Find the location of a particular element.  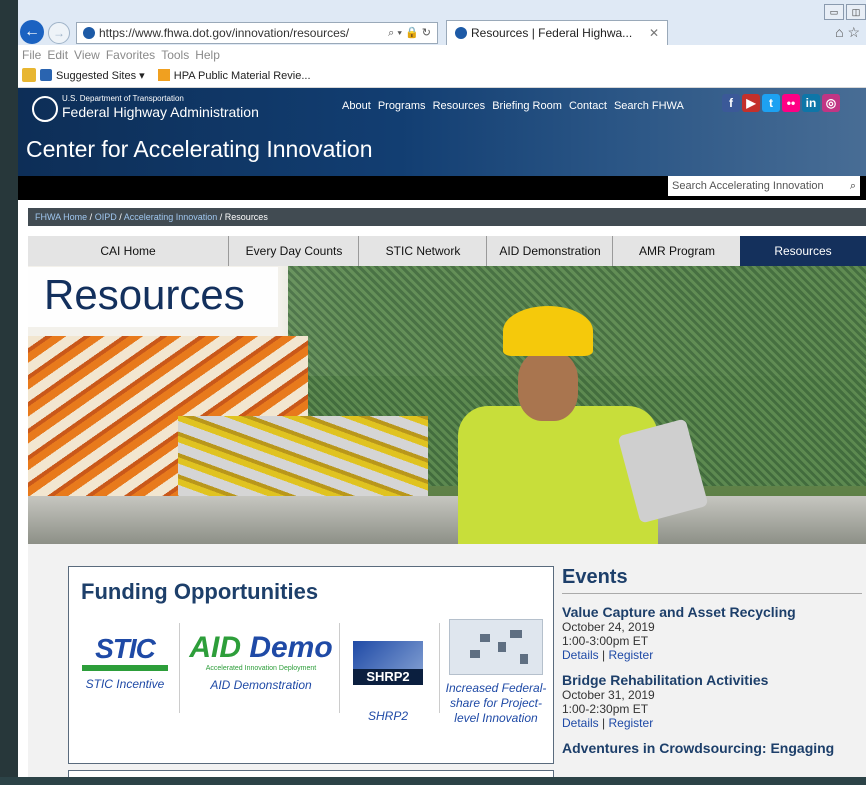

event-time: 1:00-3:00pm ET is located at coordinates (605, 641).